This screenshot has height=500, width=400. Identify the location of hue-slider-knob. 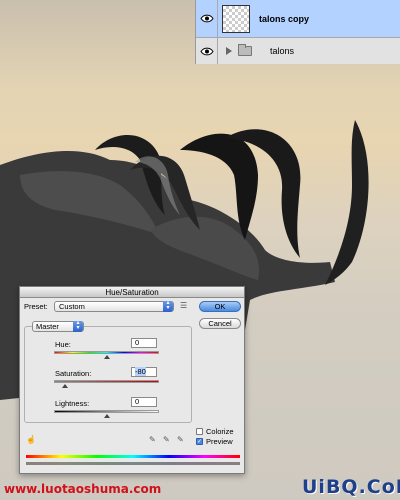
(106, 357).